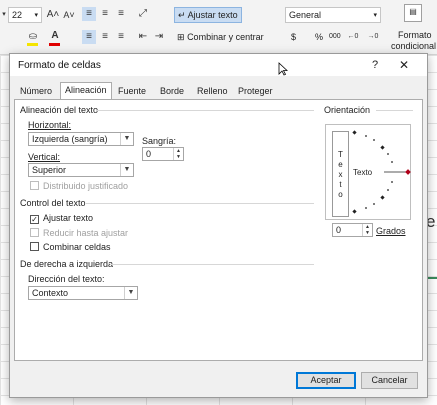  I want to click on tab-alineacion: Alineación, so click(86, 90).